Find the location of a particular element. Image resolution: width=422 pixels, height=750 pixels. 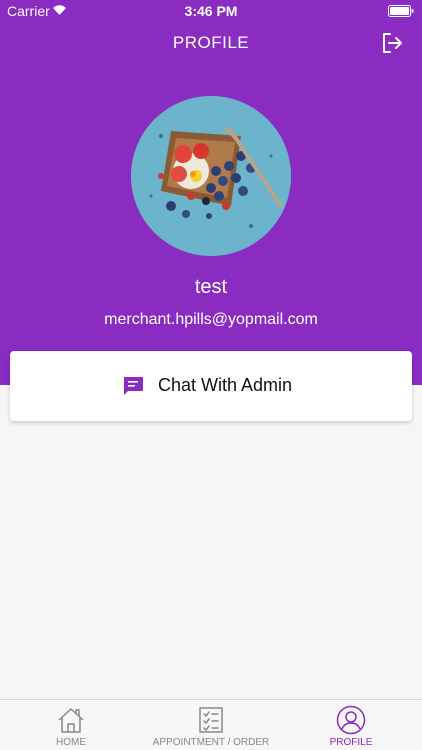

checklist-icon is located at coordinates (211, 720).